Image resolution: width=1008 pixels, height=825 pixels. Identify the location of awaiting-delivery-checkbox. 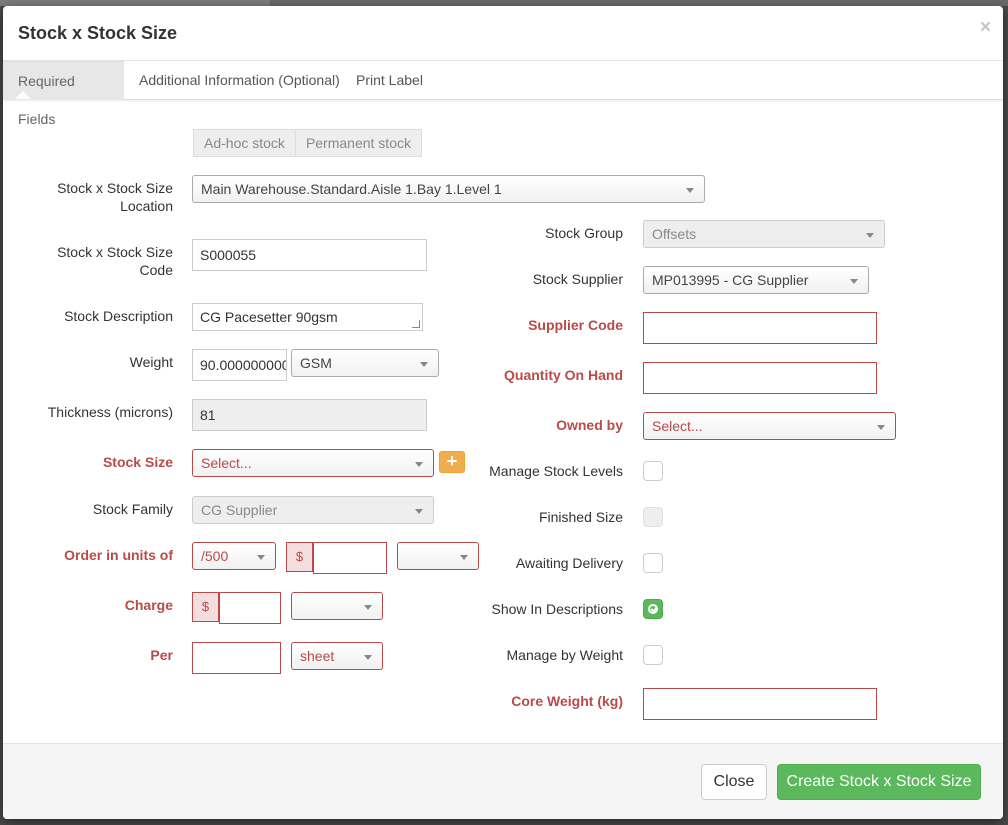
(653, 563).